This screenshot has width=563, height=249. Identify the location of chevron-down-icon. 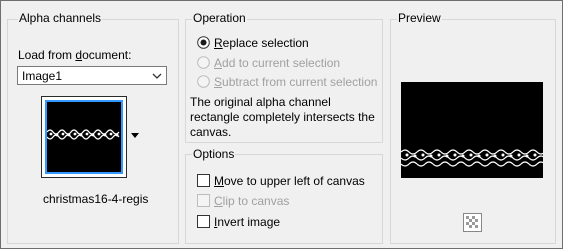
(157, 76).